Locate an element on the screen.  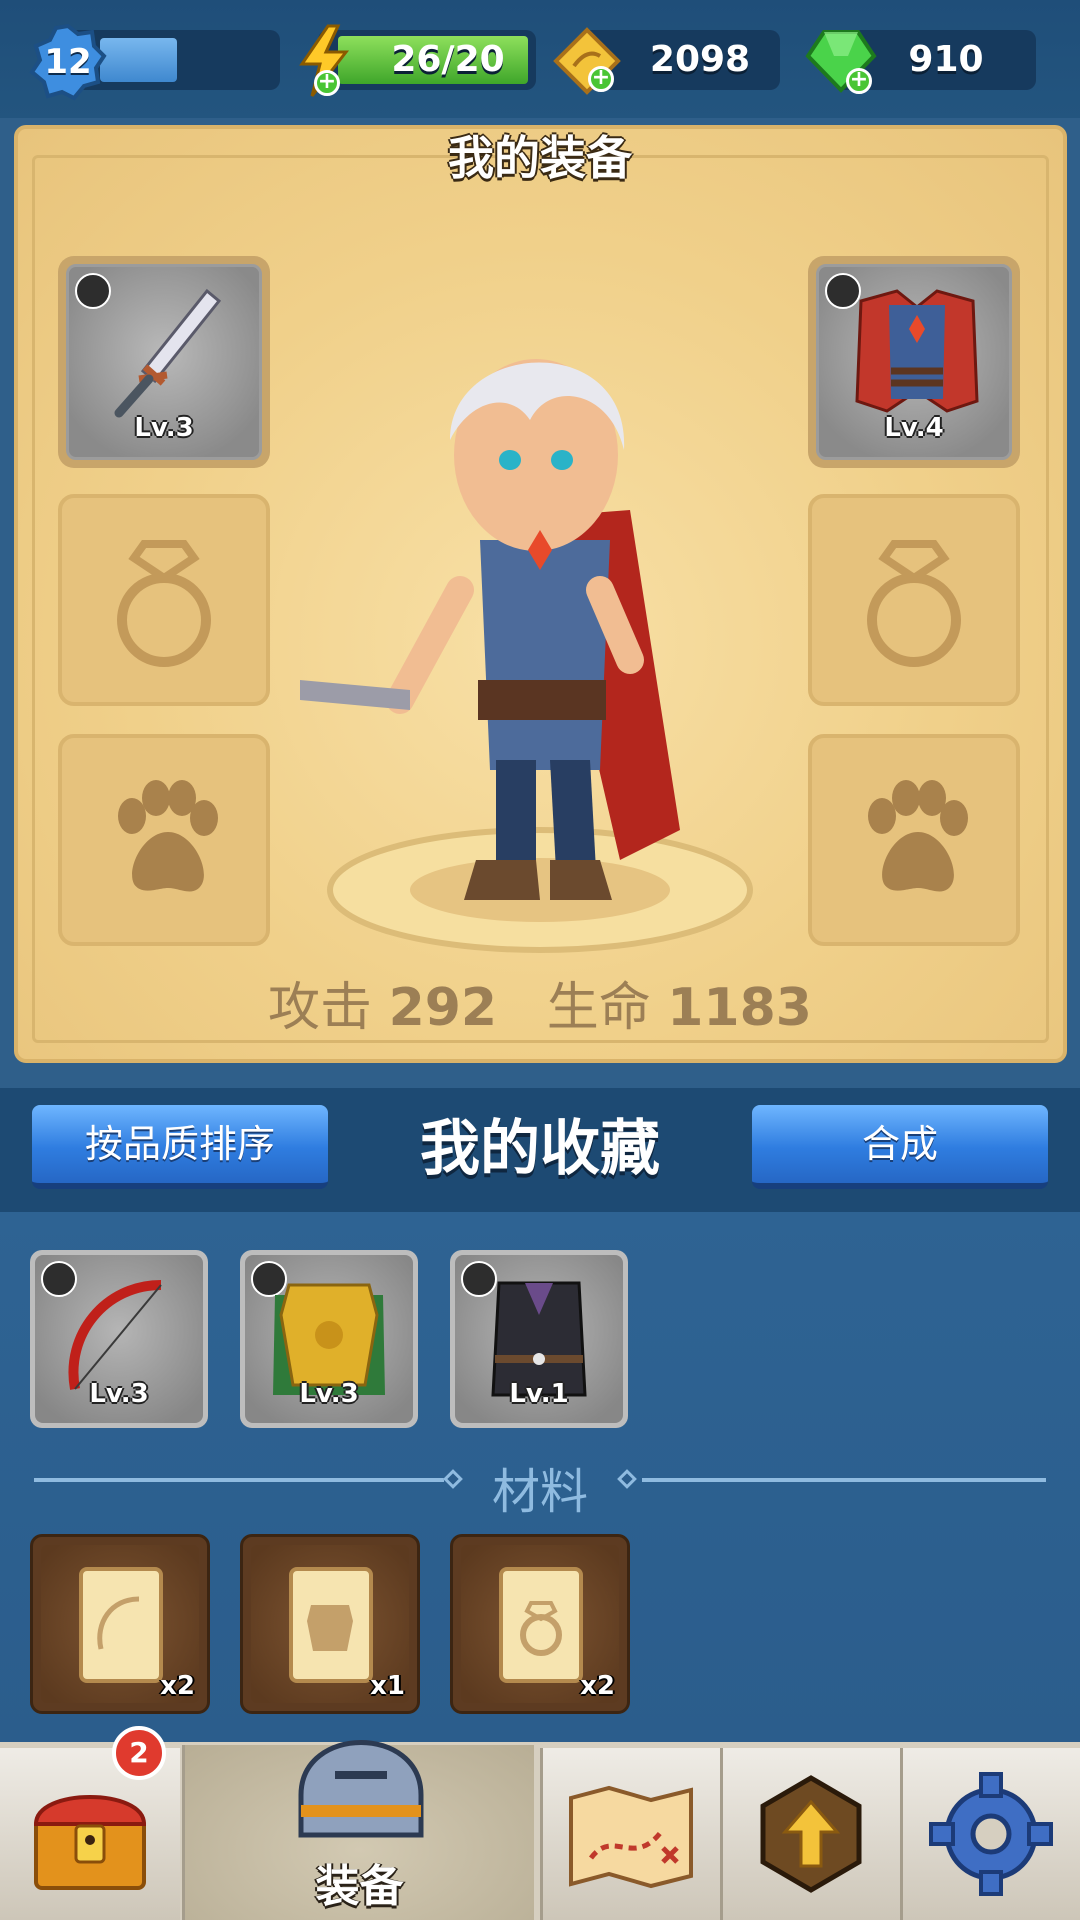
item-face: Lv.1 is located at coordinates (539, 1339).